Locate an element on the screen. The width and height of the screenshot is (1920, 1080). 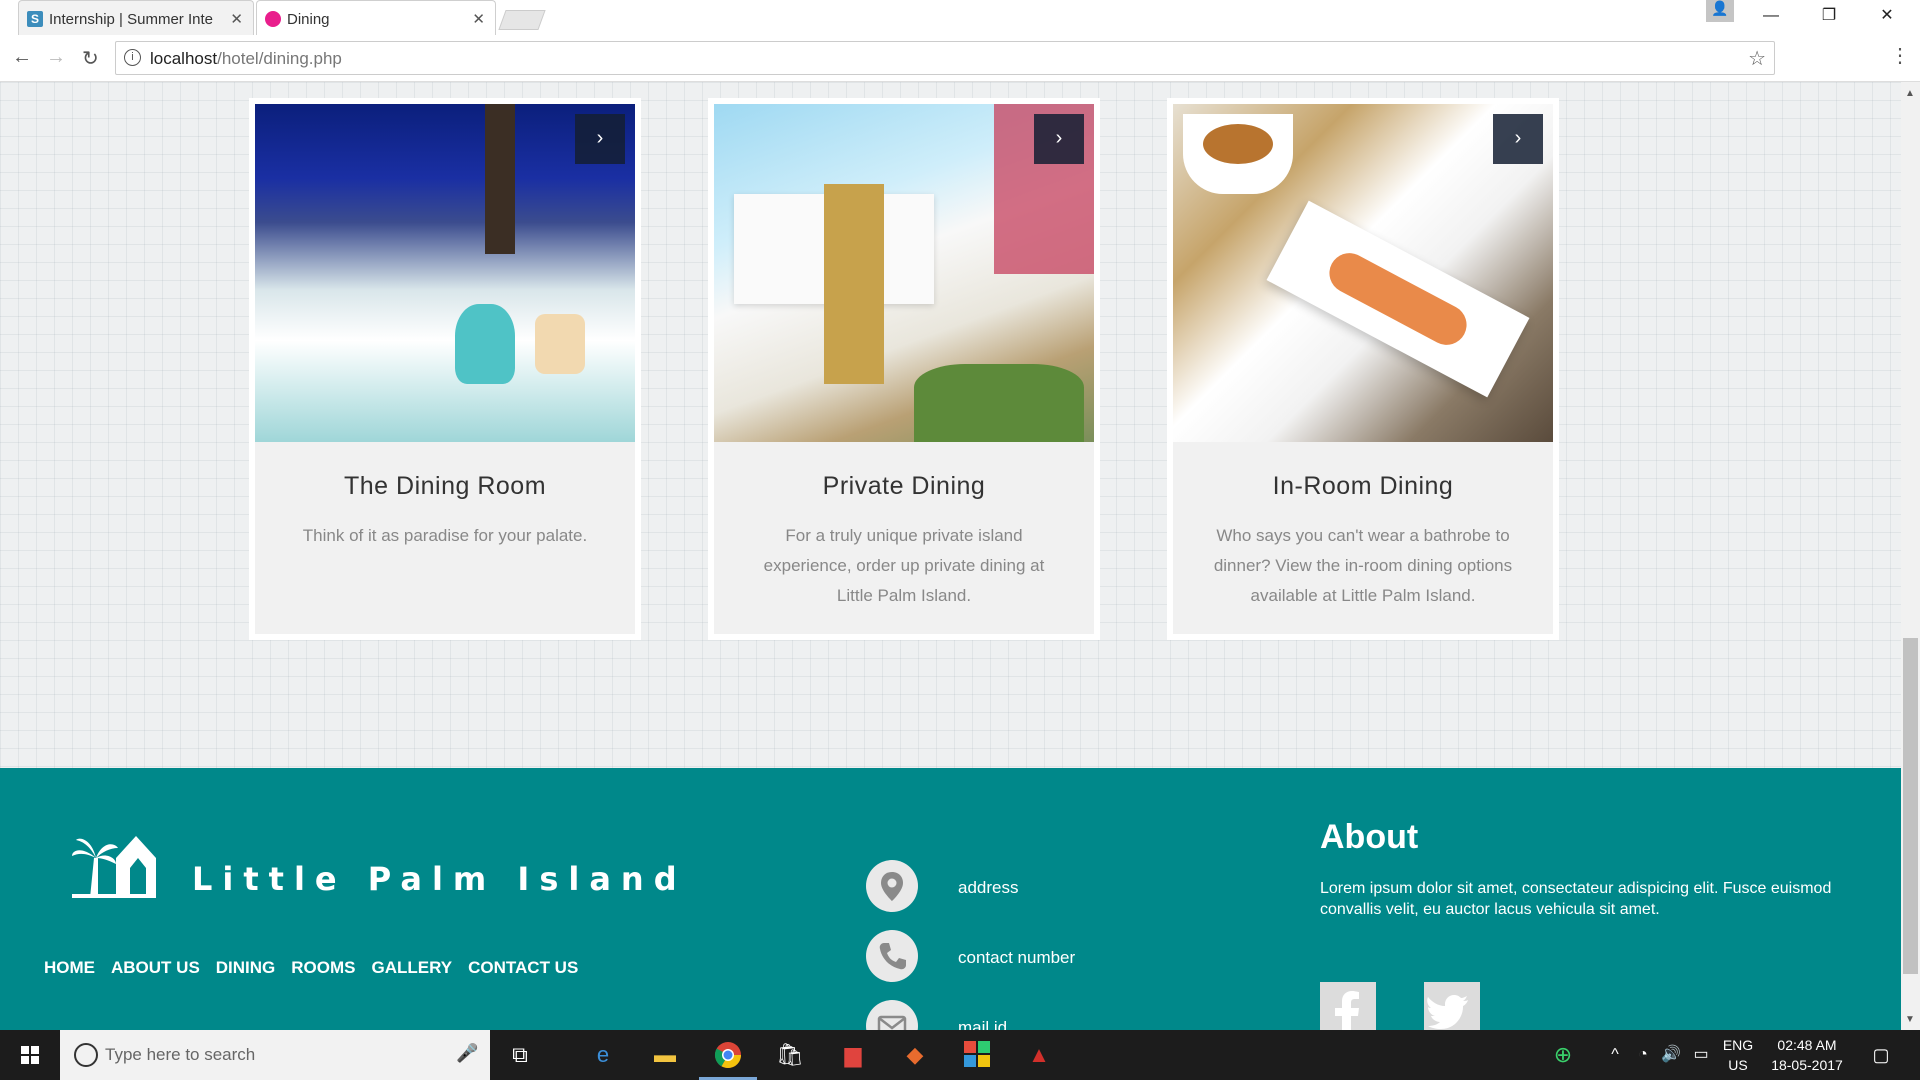
volume-icon: 🔊 is located at coordinates (1671, 1055).